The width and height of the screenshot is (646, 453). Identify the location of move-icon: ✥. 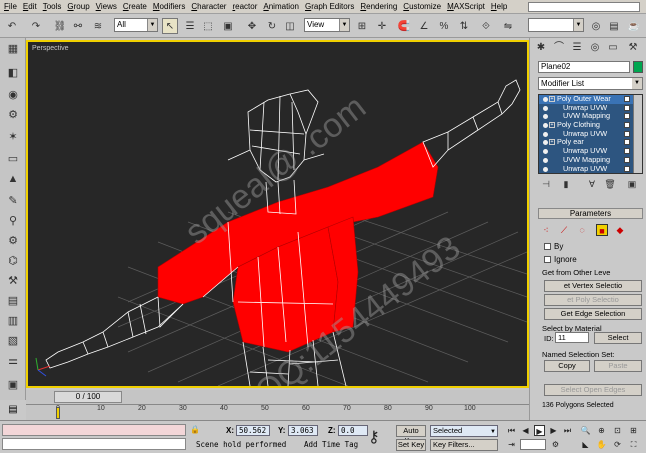
(252, 26).